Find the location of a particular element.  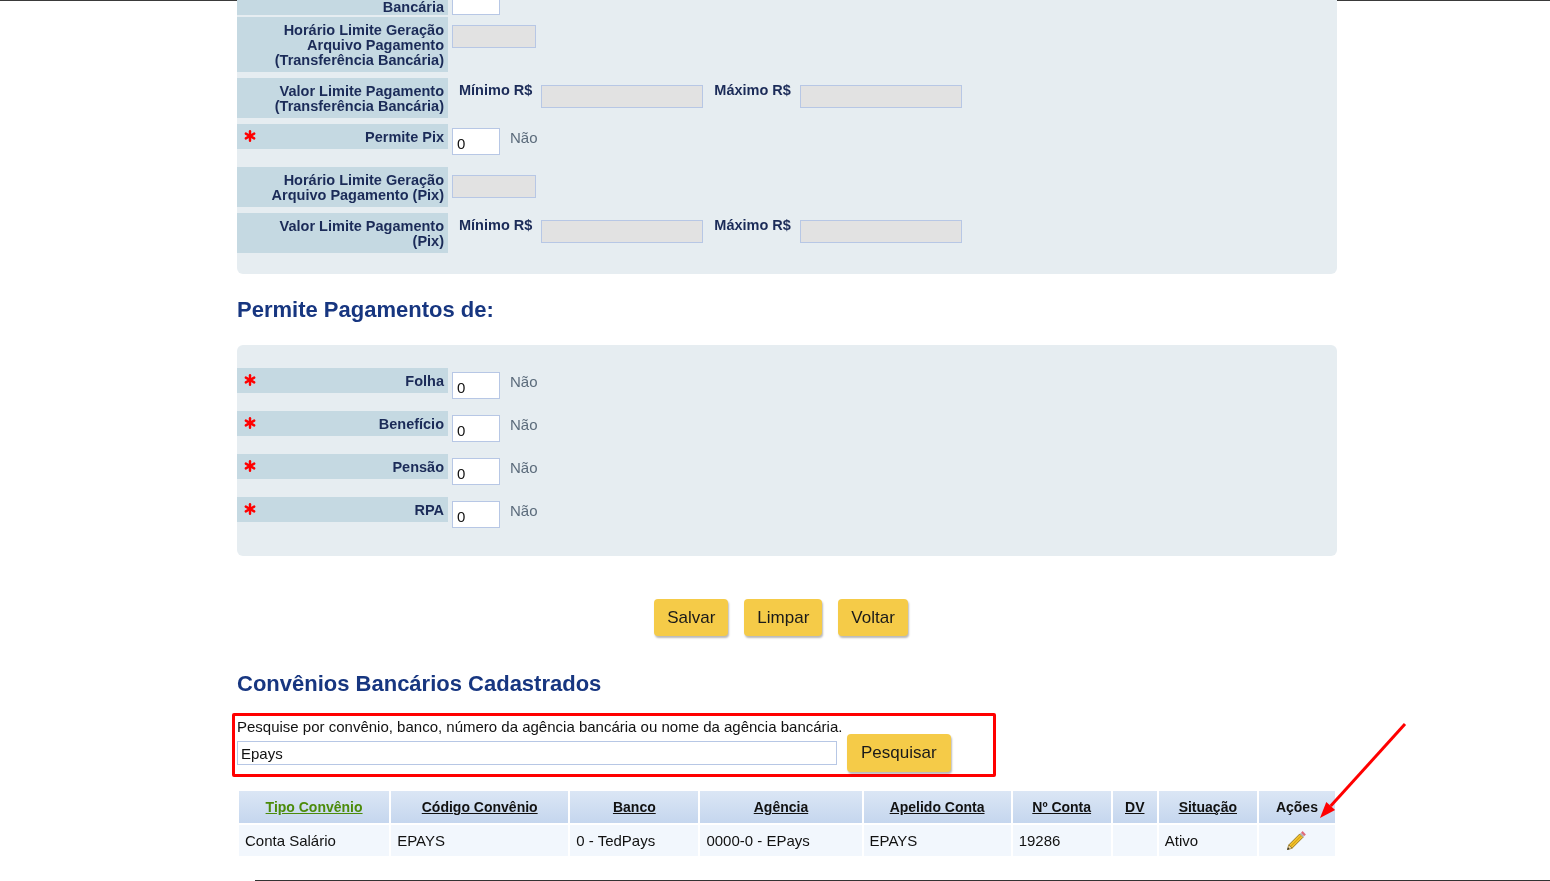

pencil-icon is located at coordinates (1297, 841).